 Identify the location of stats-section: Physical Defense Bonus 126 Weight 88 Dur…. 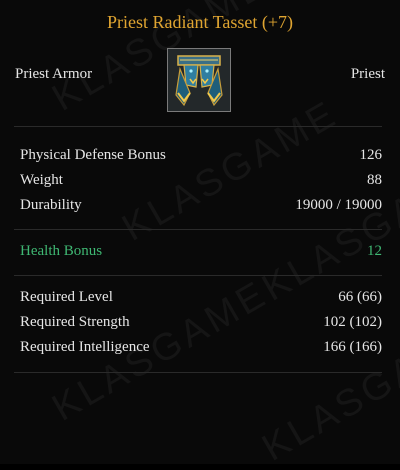
(201, 182).